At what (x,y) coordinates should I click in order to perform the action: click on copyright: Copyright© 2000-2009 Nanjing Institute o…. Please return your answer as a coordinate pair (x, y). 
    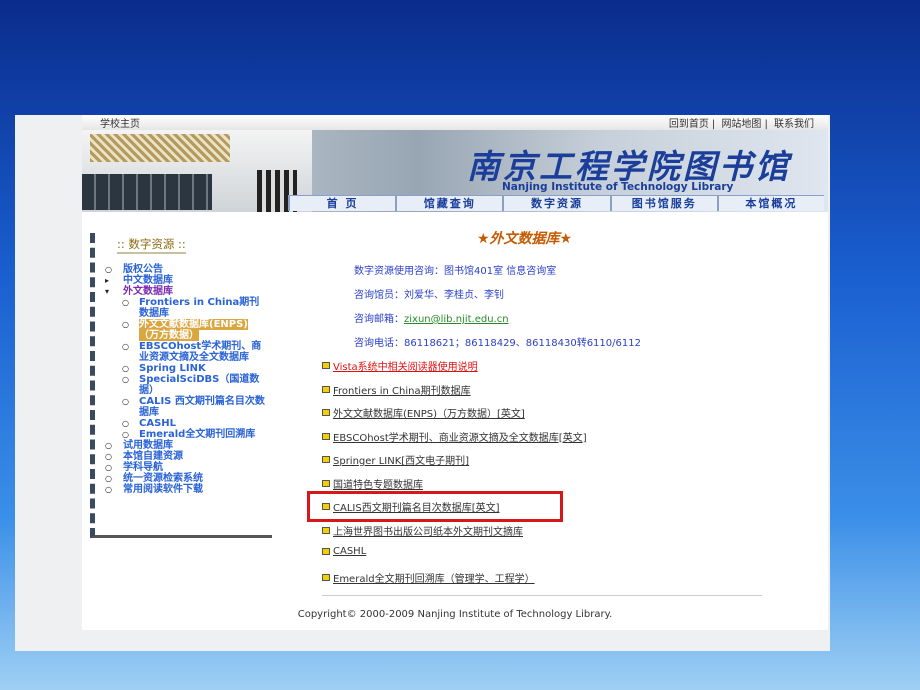
    Looking at the image, I should click on (455, 614).